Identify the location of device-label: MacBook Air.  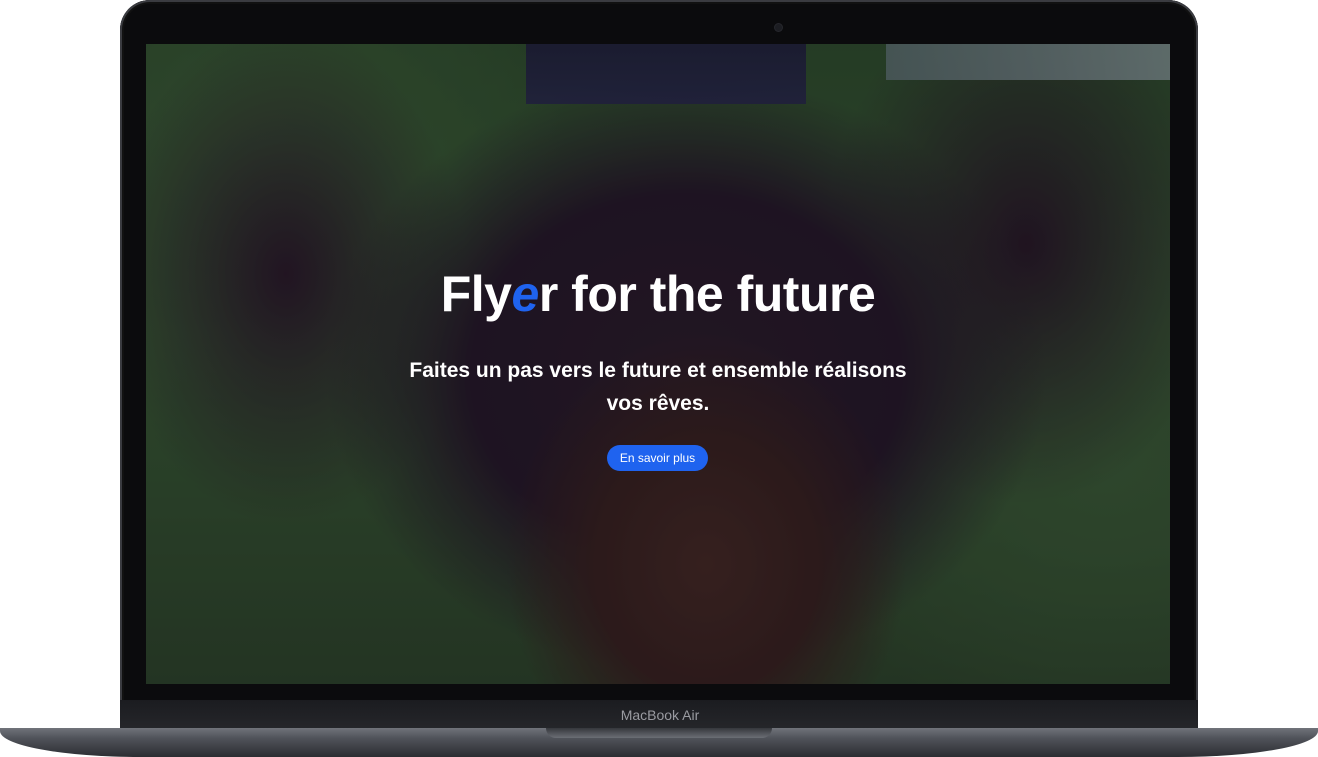
(660, 715).